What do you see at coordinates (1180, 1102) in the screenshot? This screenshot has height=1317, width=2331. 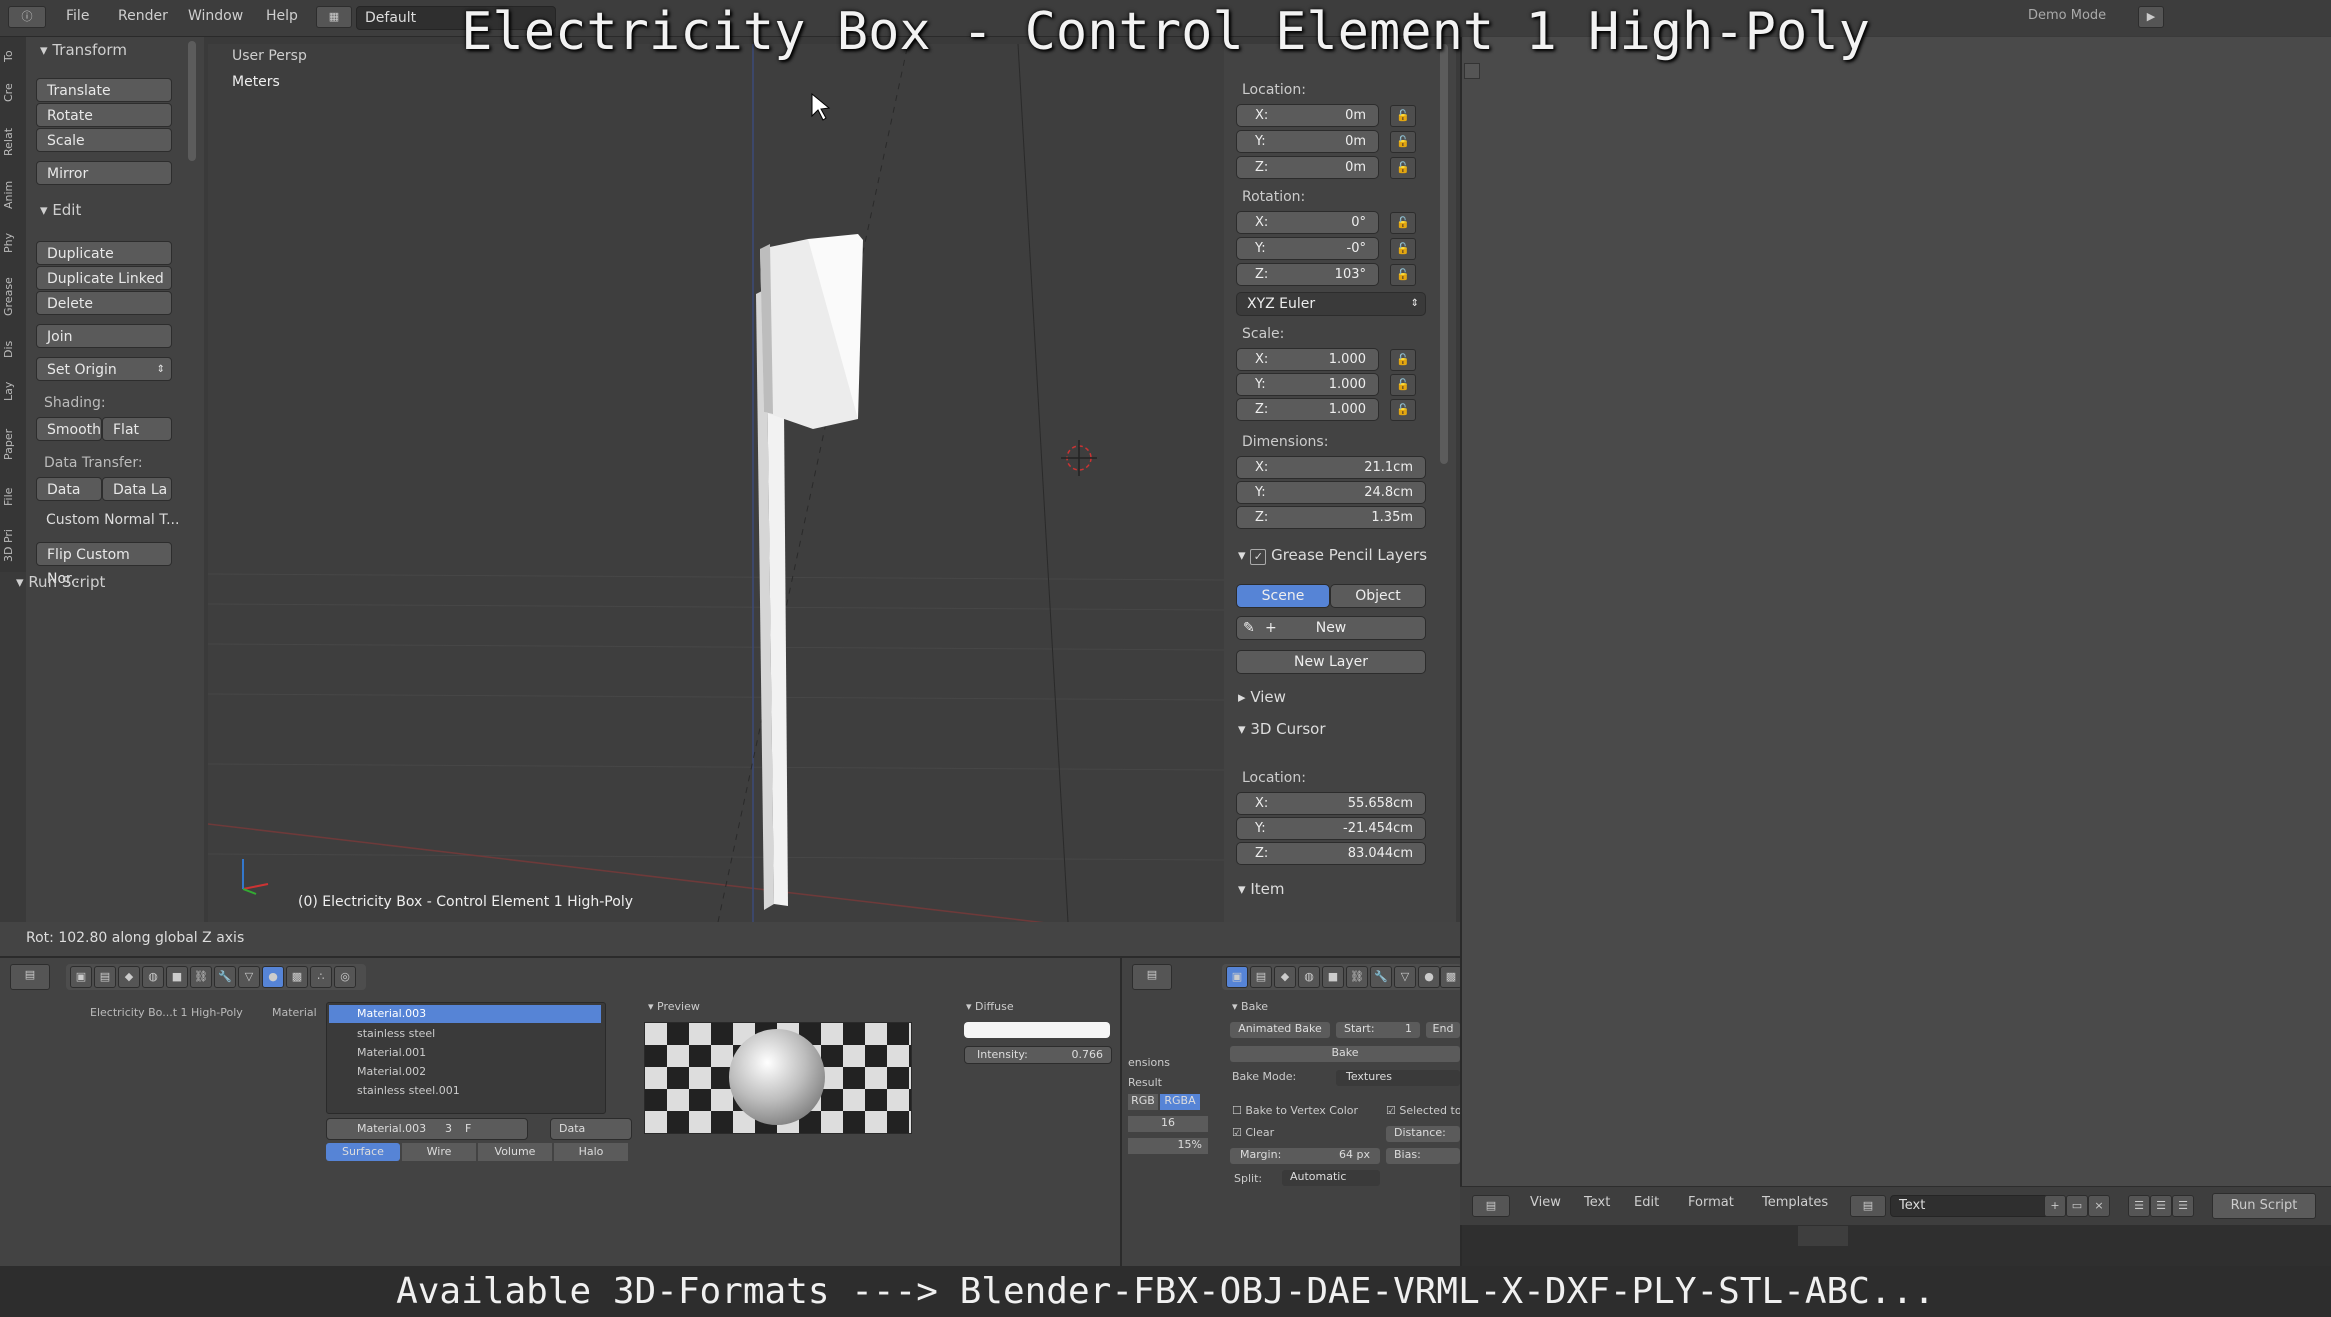 I see `rgba-toggle: RGBA` at bounding box center [1180, 1102].